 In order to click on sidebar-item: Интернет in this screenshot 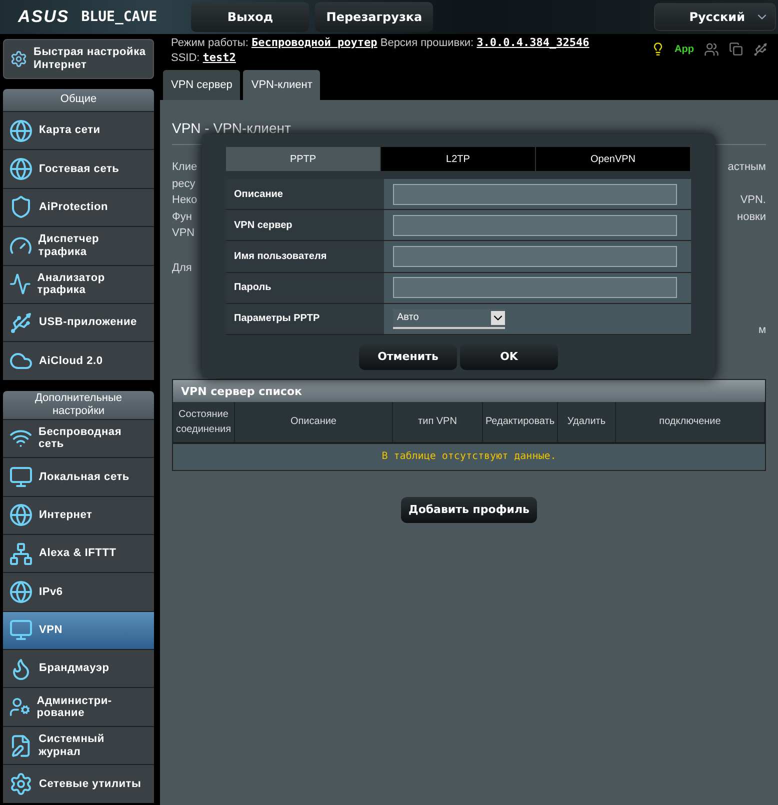, I will do `click(78, 515)`.